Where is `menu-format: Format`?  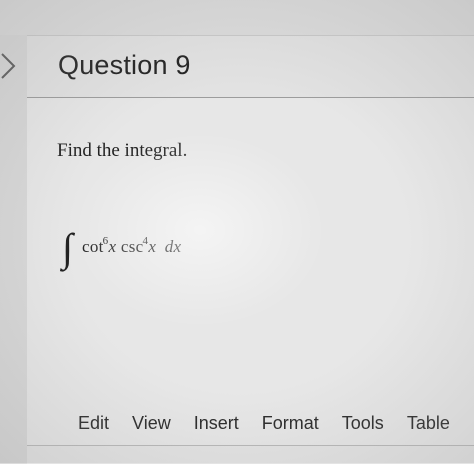
menu-format: Format is located at coordinates (290, 423).